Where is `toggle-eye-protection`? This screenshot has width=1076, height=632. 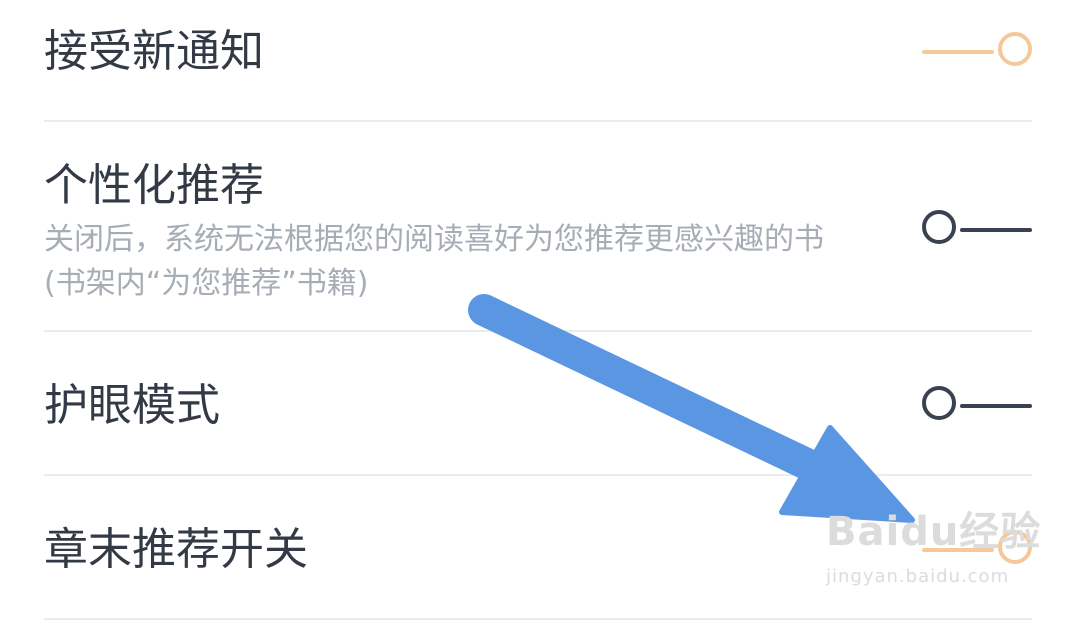
toggle-eye-protection is located at coordinates (977, 406).